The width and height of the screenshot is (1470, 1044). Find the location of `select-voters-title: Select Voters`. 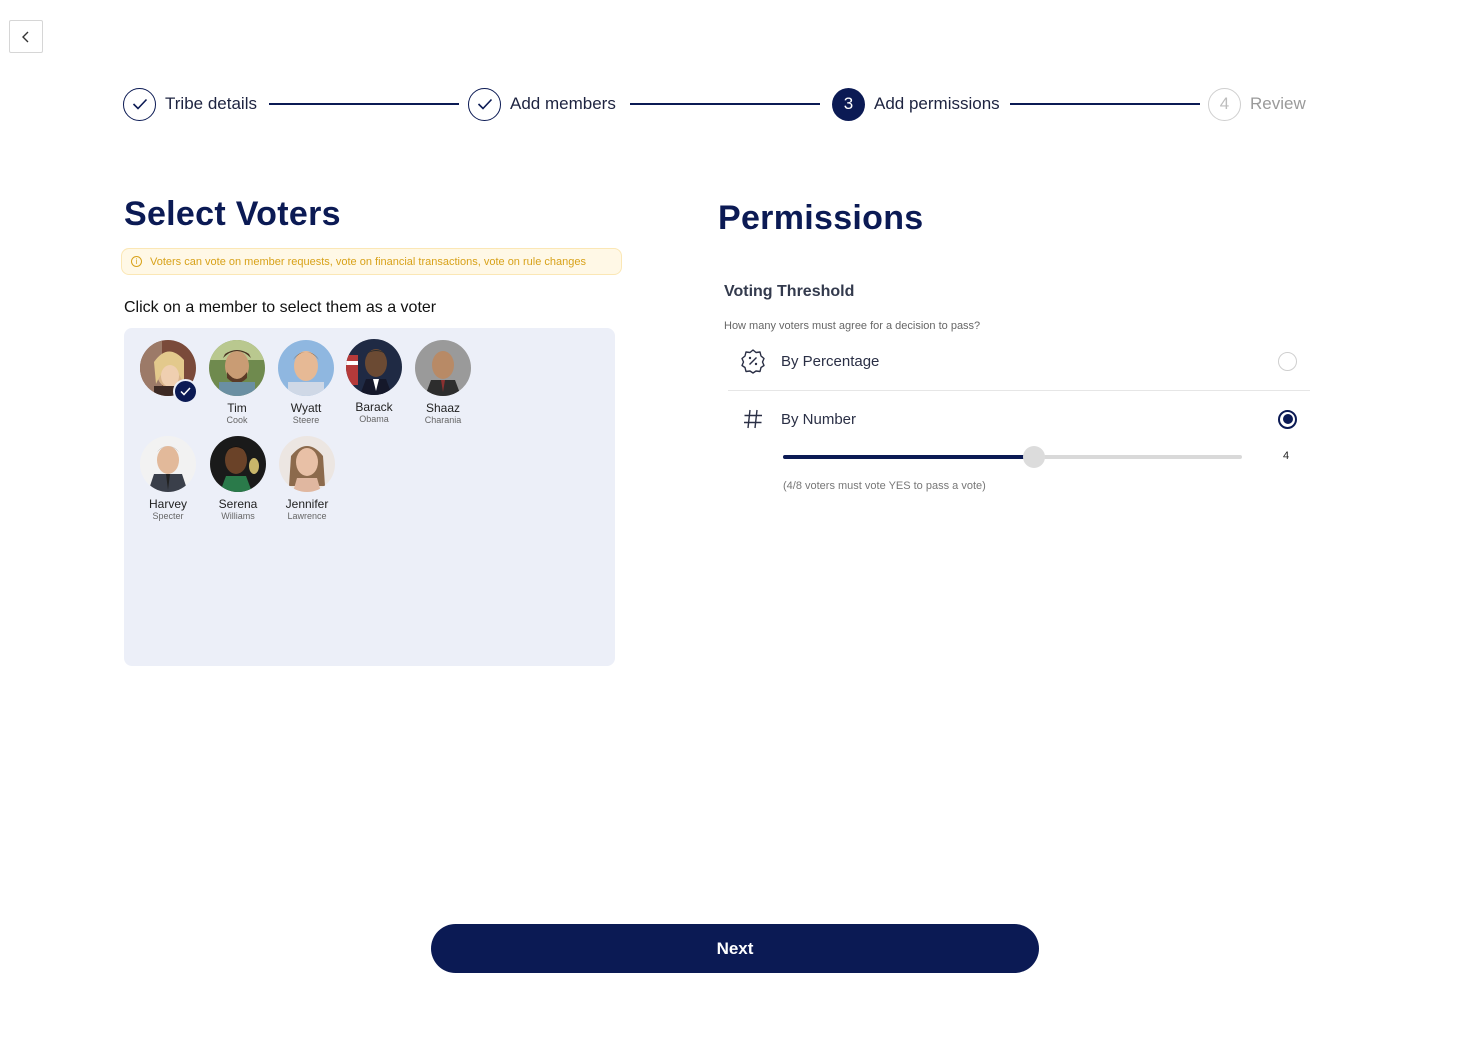

select-voters-title: Select Voters is located at coordinates (232, 214).